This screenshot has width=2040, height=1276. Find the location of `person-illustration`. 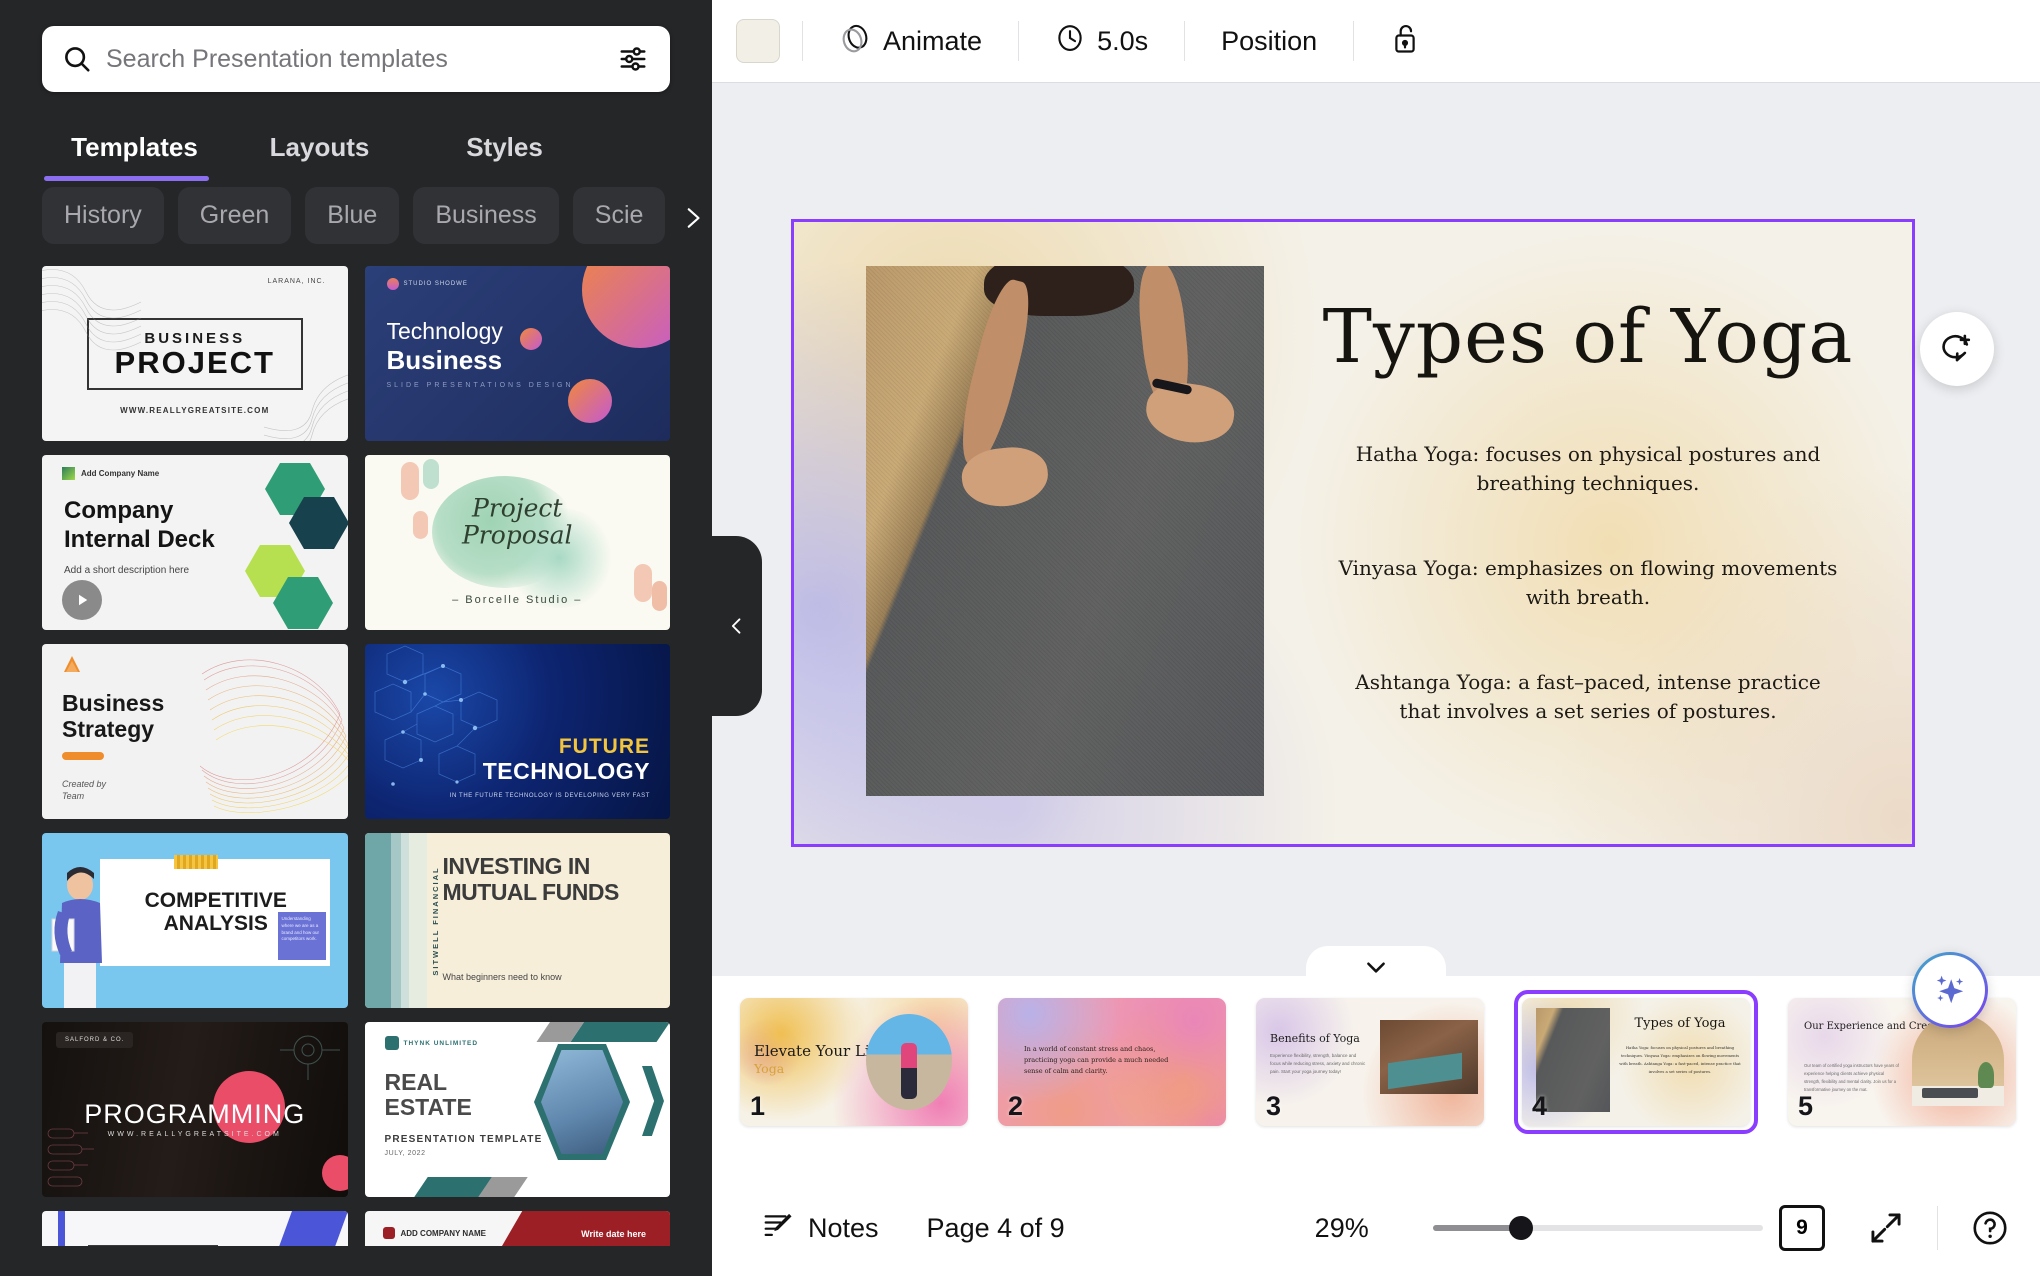

person-illustration is located at coordinates (76, 937).